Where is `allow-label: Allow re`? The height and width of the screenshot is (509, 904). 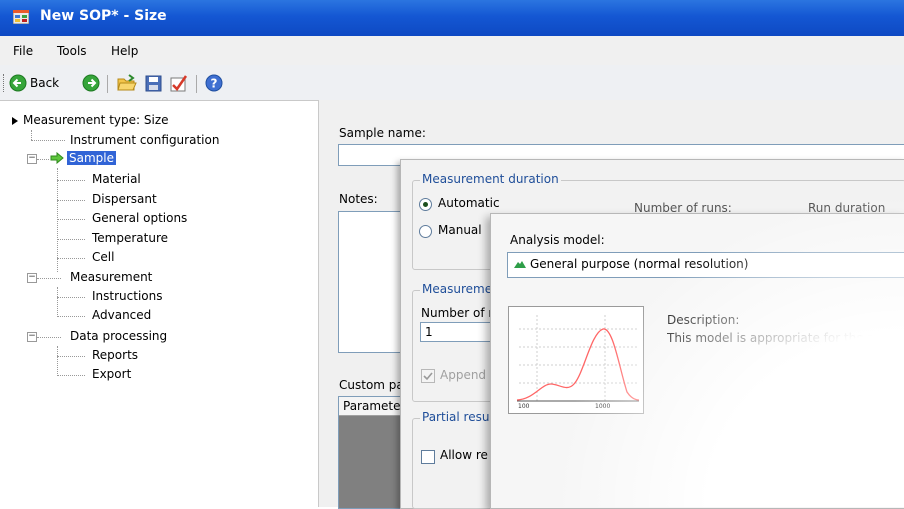
allow-label: Allow re is located at coordinates (464, 455).